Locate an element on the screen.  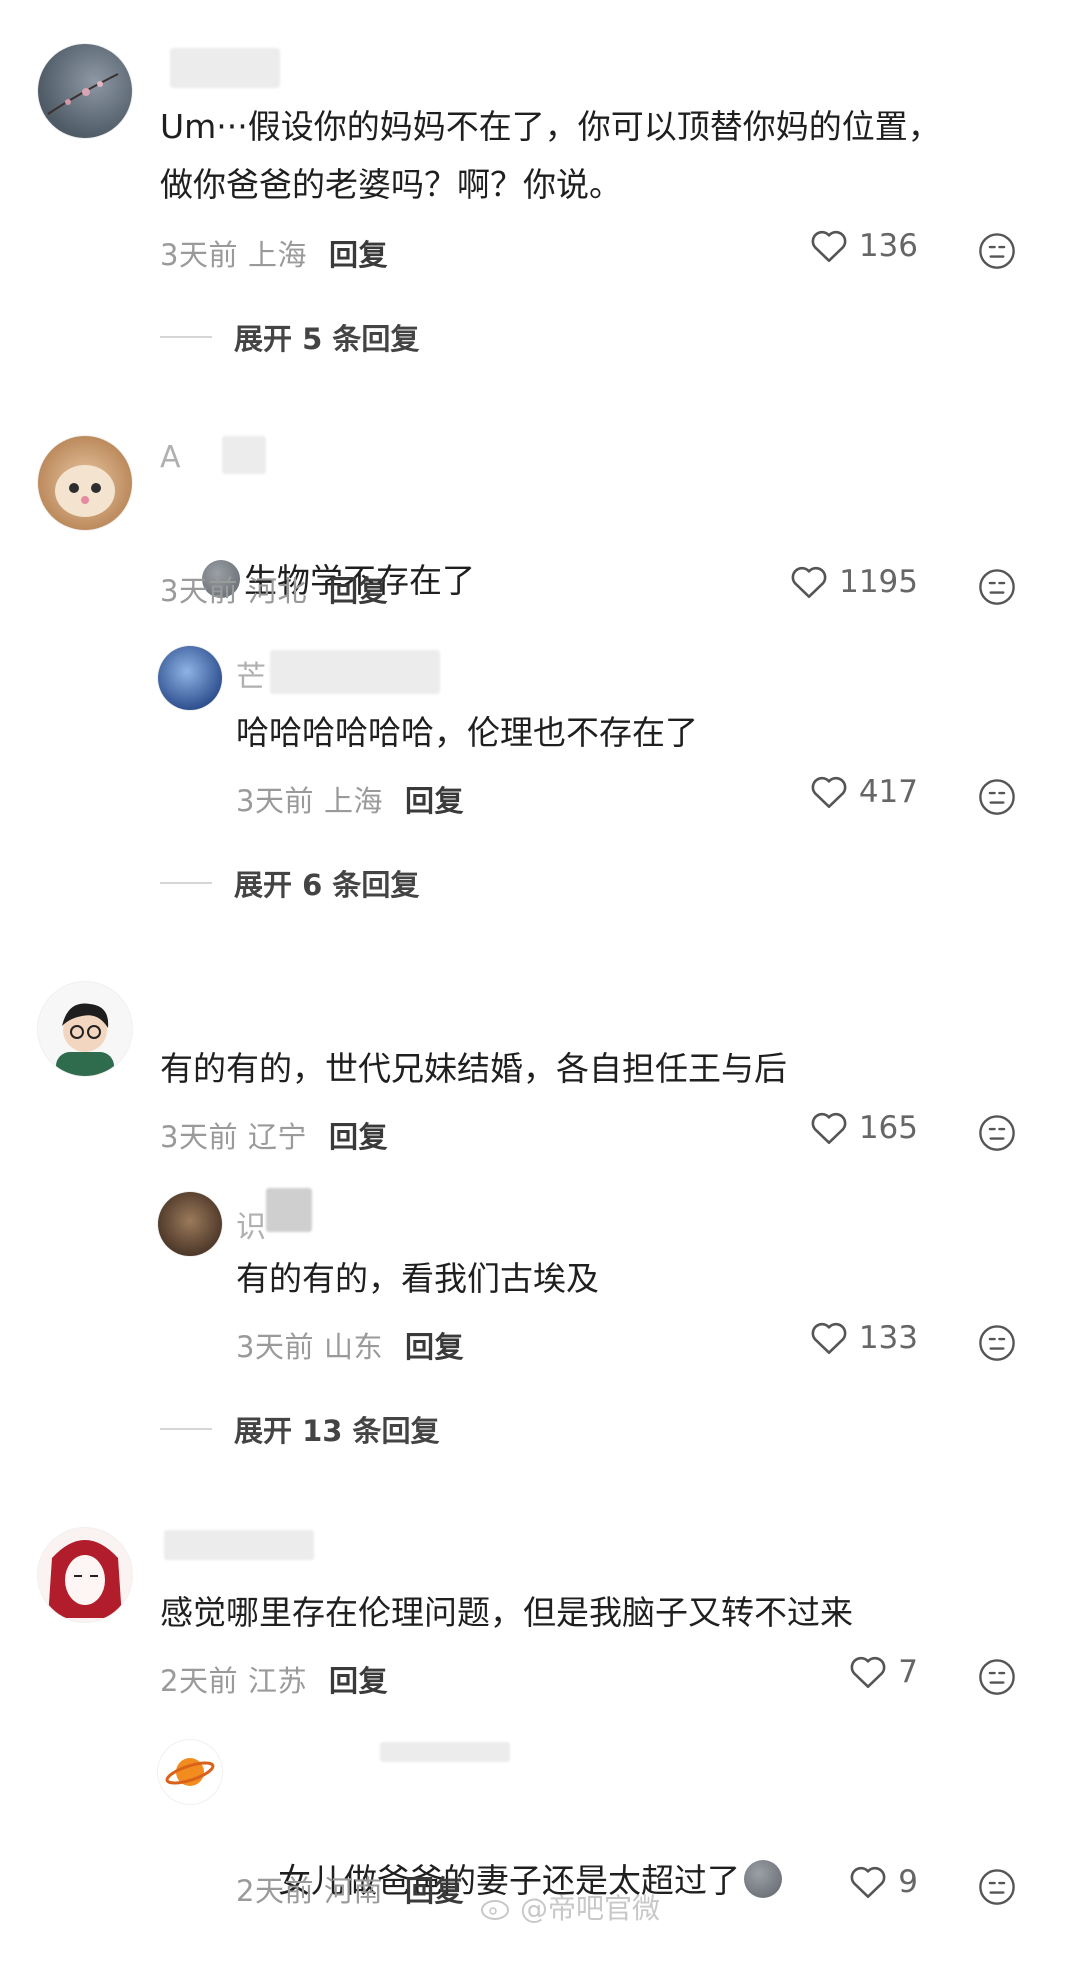
like-count: 417 is located at coordinates (888, 792).